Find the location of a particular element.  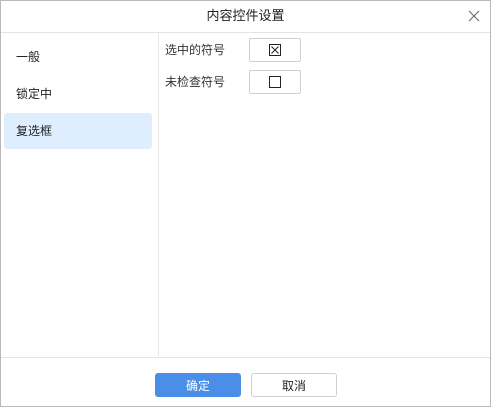

cancel-button: 取消 is located at coordinates (294, 385).